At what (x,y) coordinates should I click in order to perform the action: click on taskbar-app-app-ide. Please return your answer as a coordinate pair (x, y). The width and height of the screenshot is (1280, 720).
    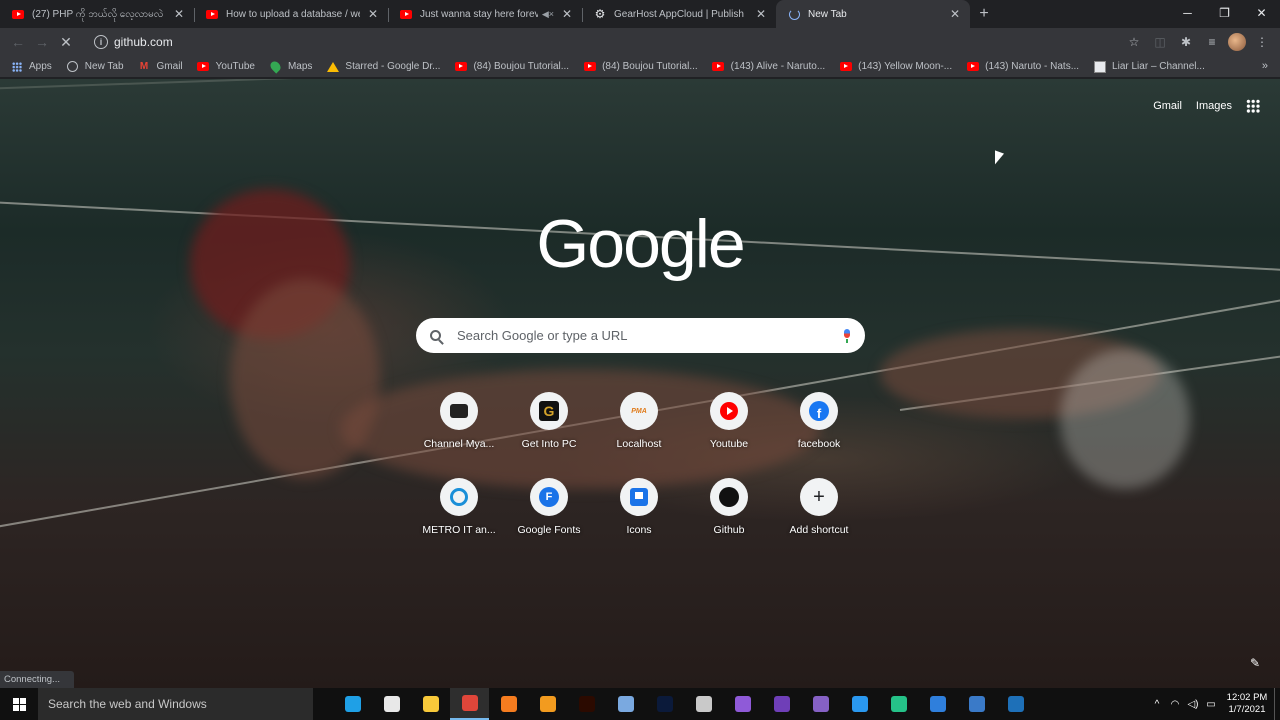
    Looking at the image, I should click on (1015, 704).